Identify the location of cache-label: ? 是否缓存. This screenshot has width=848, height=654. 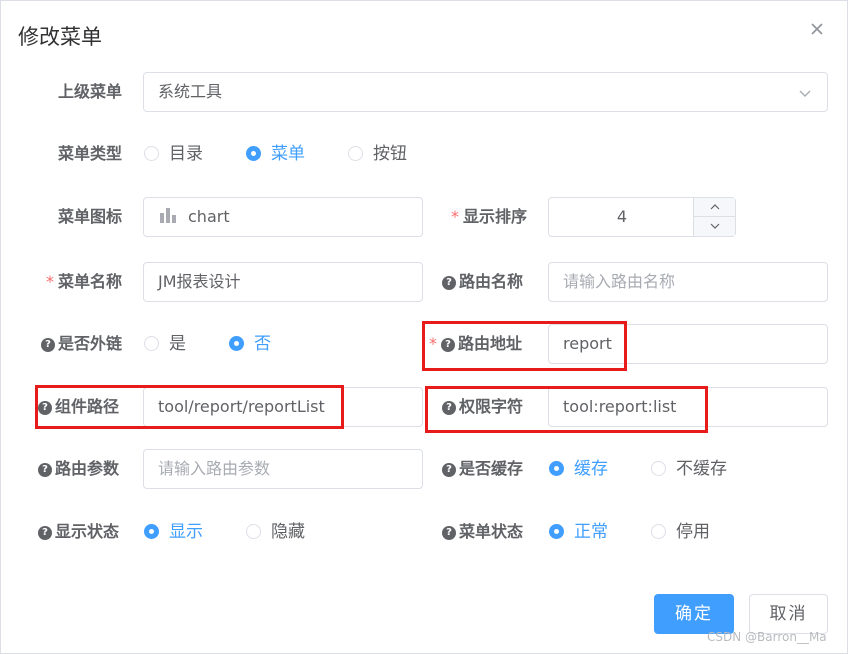
(482, 469).